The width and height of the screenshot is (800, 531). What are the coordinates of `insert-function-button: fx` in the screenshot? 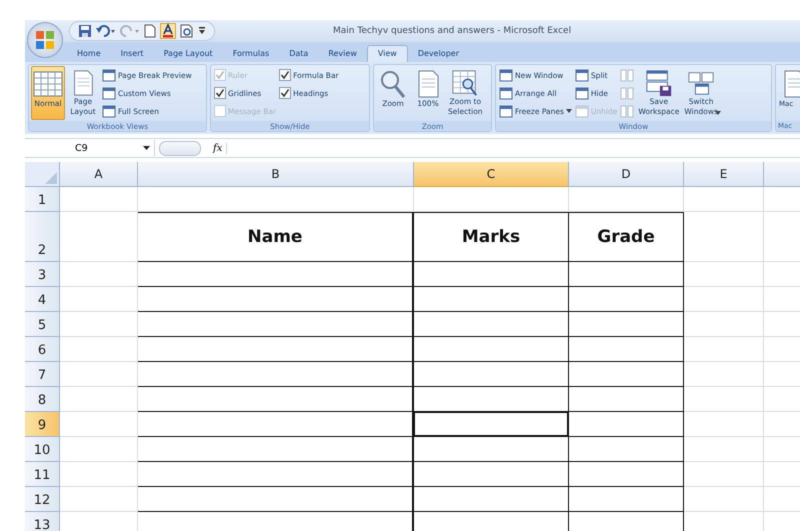 It's located at (220, 148).